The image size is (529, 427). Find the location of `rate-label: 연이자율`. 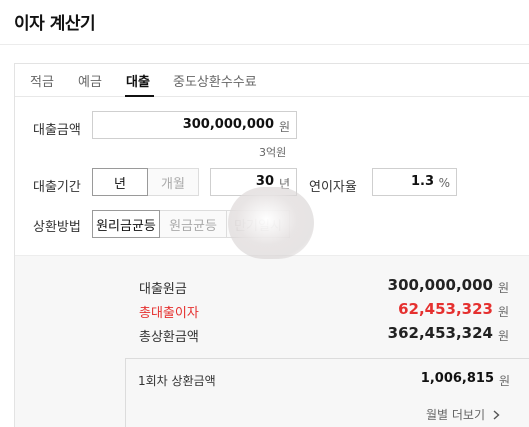

rate-label: 연이자율 is located at coordinates (333, 187).